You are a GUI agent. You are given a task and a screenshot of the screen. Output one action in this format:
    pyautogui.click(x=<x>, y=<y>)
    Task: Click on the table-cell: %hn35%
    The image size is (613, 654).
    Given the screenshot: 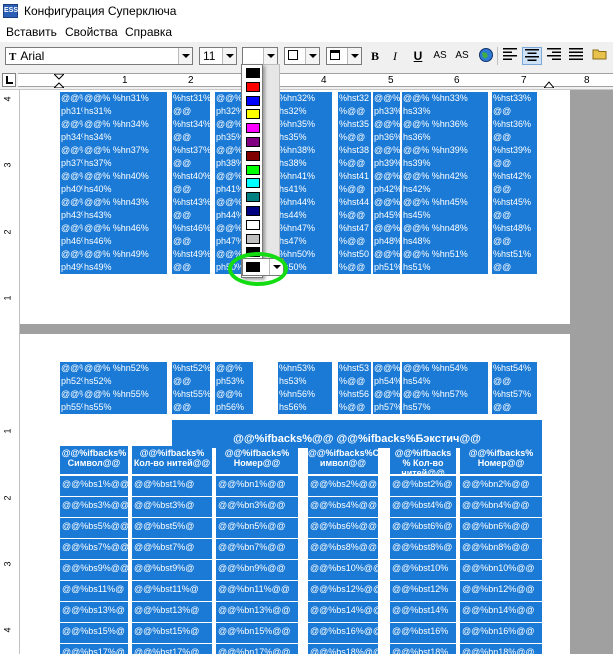 What is the action you would take?
    pyautogui.click(x=297, y=124)
    